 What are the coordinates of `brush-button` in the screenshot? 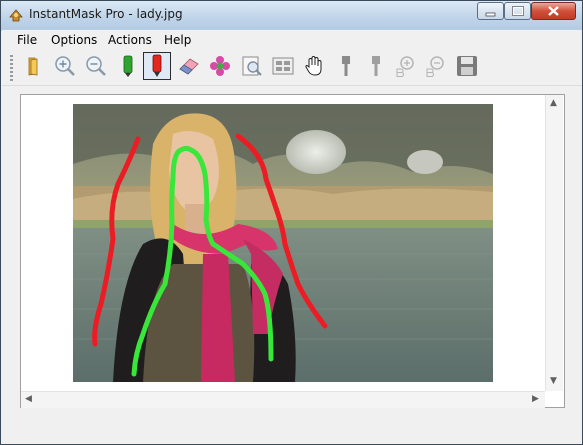 It's located at (346, 66).